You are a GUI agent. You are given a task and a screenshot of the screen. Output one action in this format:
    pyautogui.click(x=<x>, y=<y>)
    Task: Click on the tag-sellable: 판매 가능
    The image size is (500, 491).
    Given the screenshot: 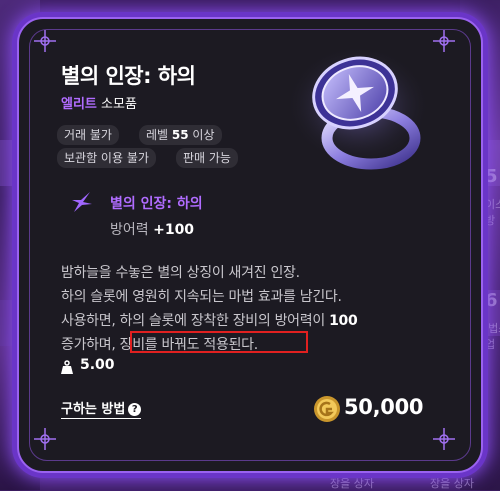 What is the action you would take?
    pyautogui.click(x=207, y=158)
    